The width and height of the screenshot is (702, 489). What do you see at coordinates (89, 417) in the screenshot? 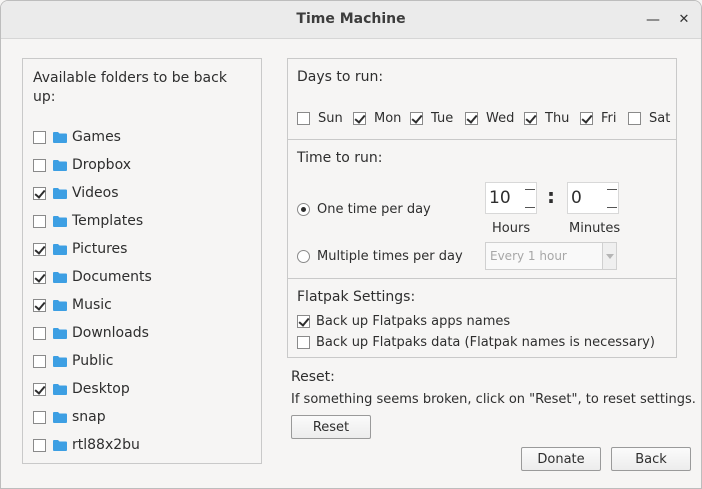
I see `folder-label: snap` at bounding box center [89, 417].